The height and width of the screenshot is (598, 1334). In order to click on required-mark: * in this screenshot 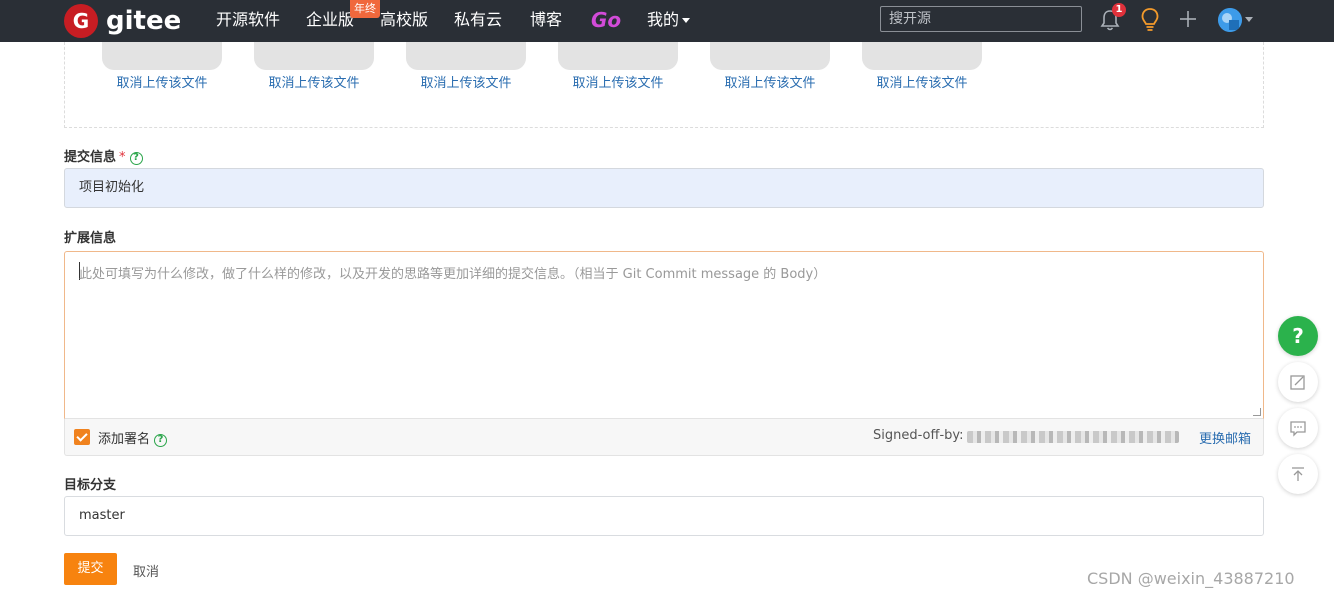, I will do `click(122, 157)`.